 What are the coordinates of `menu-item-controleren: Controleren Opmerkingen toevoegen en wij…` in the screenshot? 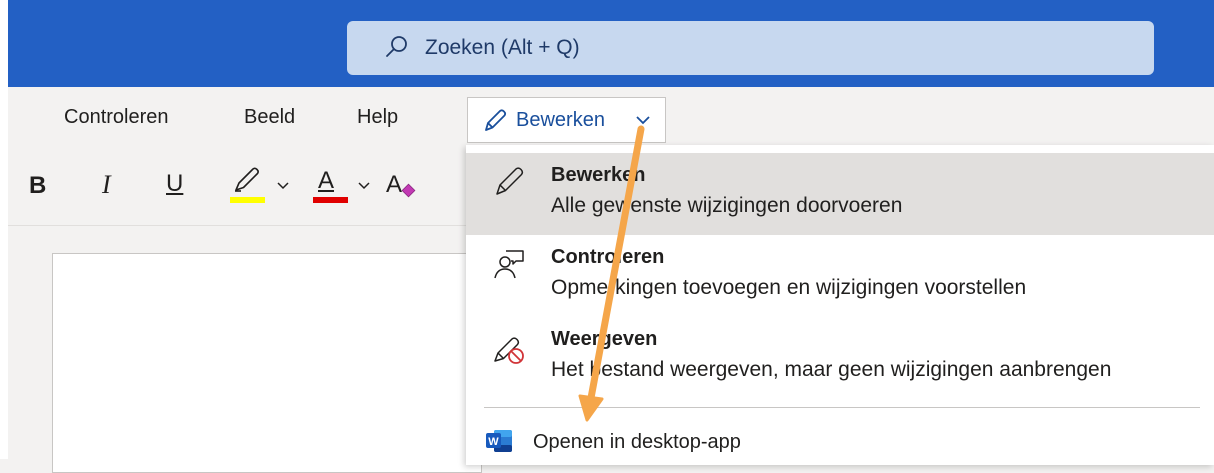 It's located at (840, 275).